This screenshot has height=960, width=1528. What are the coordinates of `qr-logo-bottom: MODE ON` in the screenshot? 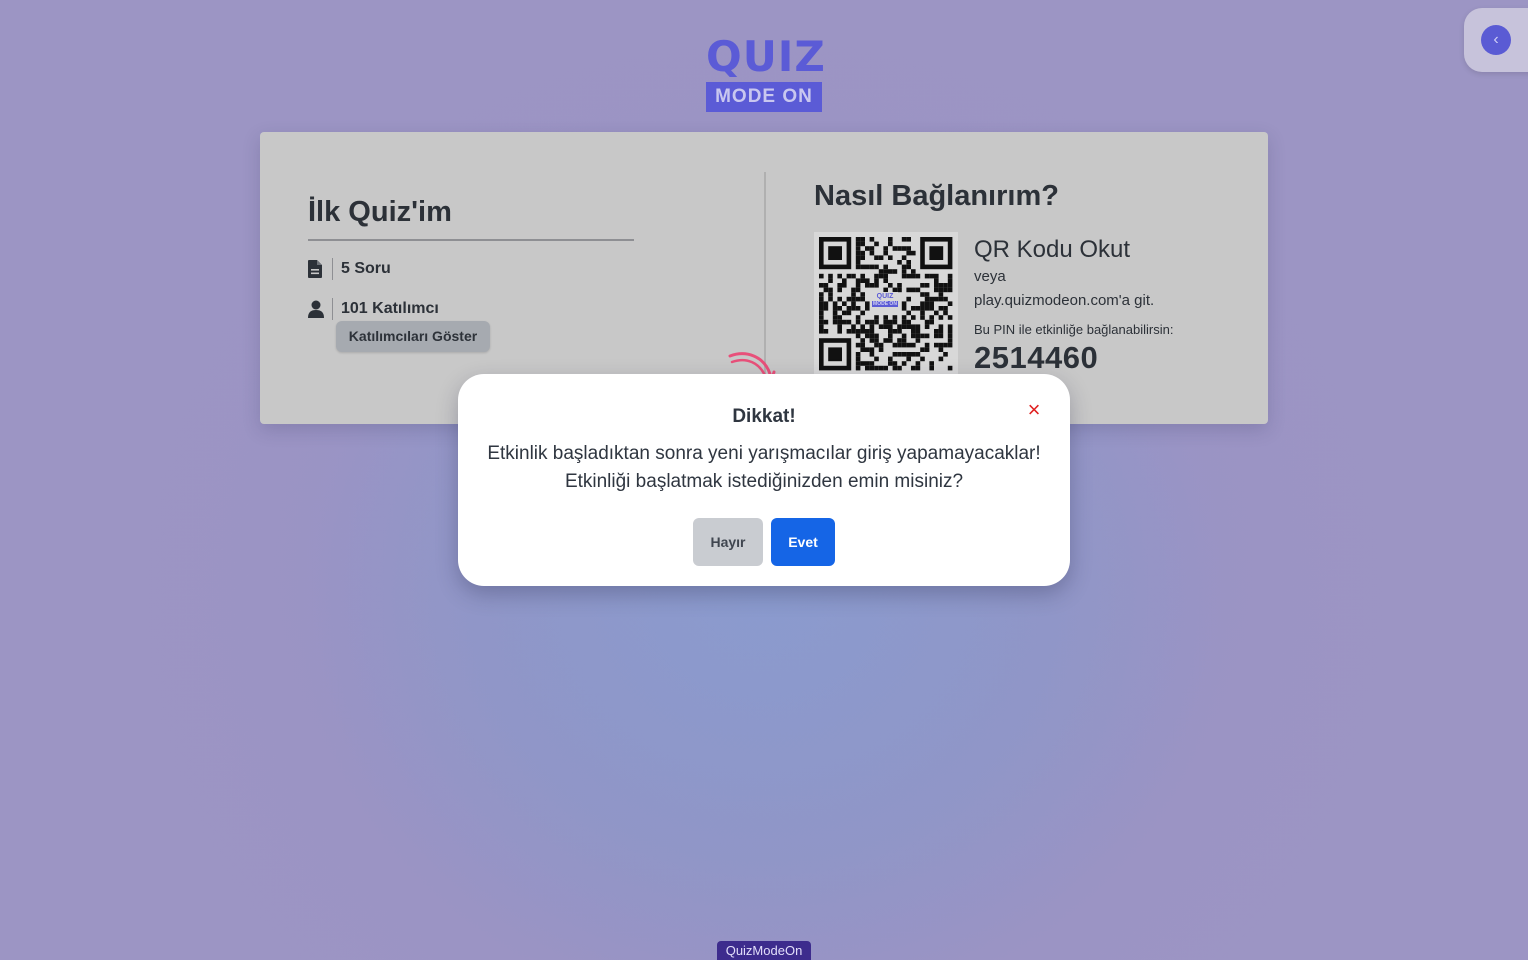 It's located at (885, 304).